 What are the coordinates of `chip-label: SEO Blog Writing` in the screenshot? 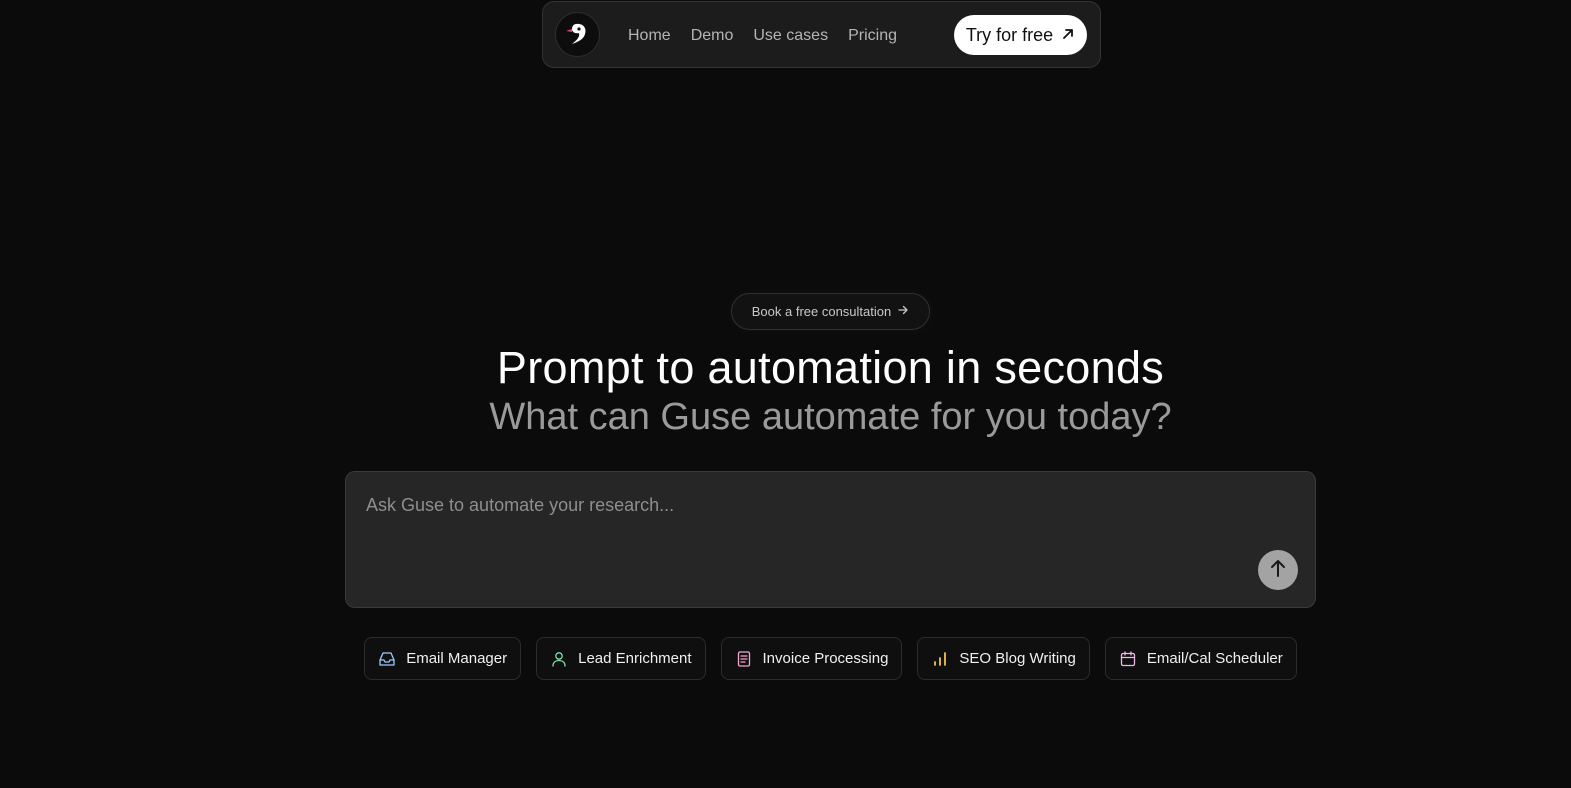 It's located at (1017, 658).